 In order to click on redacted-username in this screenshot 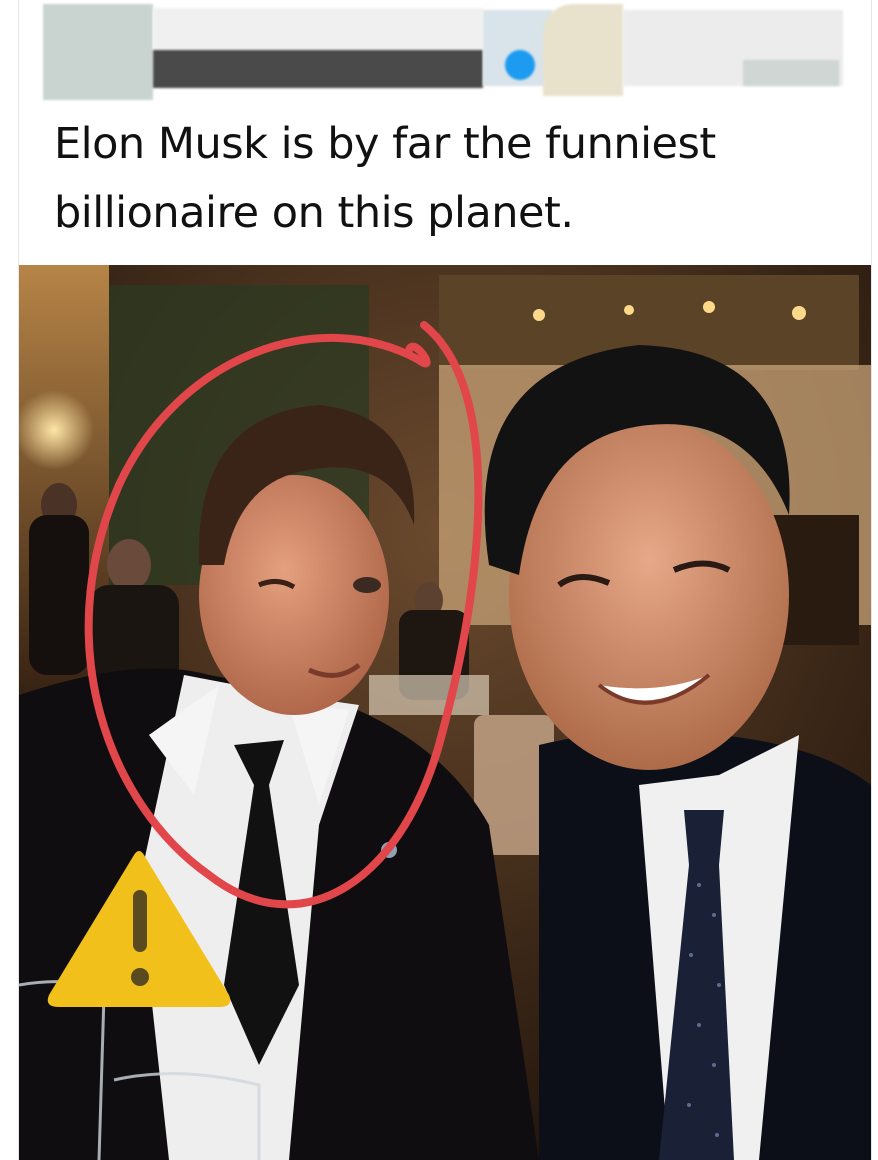, I will do `click(318, 69)`.